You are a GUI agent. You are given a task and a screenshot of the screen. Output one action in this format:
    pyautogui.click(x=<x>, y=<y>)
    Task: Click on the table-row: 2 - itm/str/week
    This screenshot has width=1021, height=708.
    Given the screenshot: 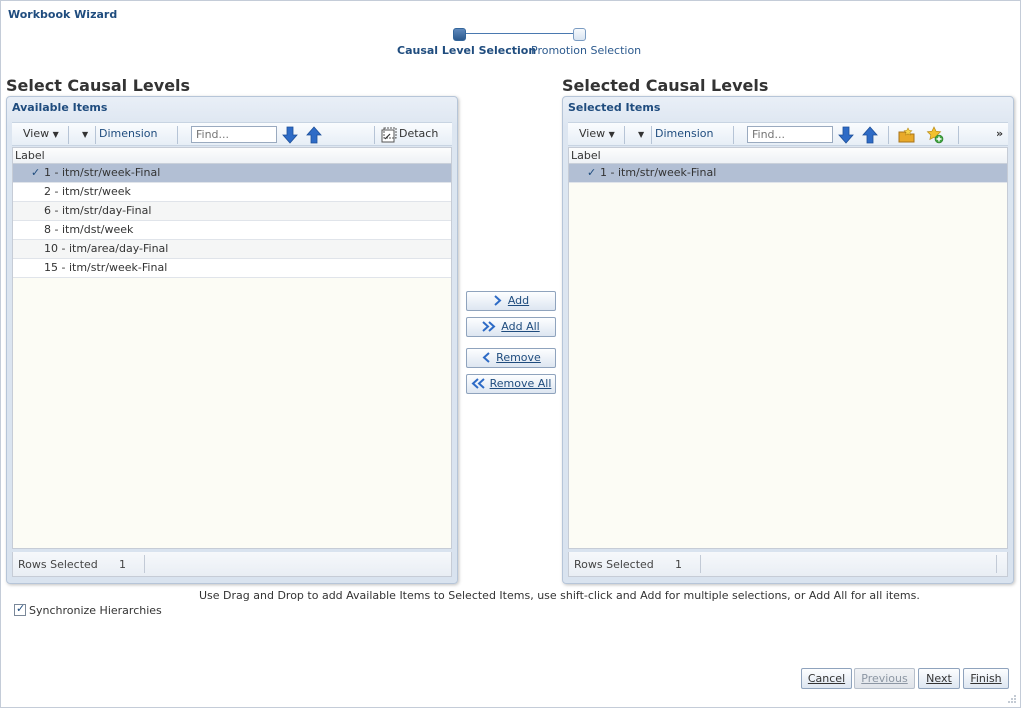 What is the action you would take?
    pyautogui.click(x=232, y=192)
    